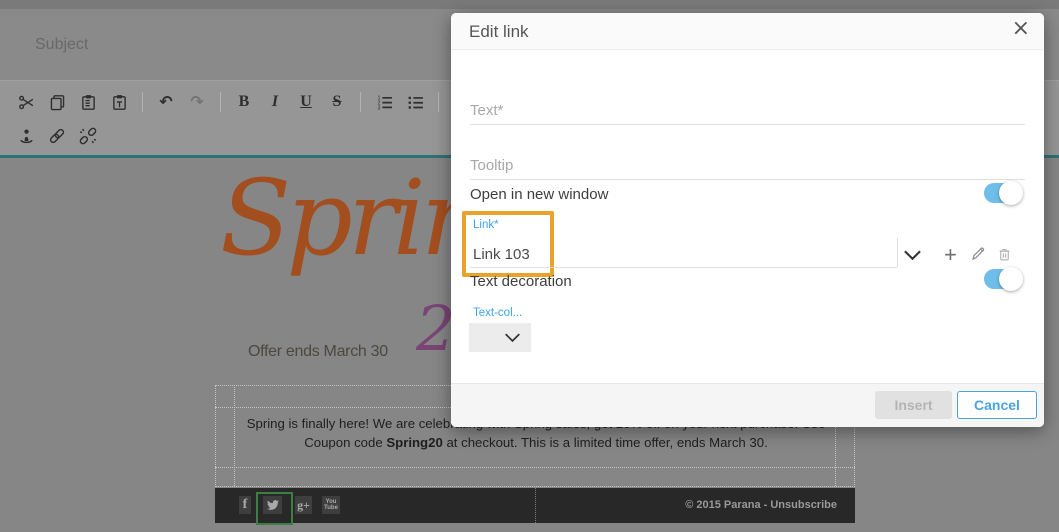 Image resolution: width=1059 pixels, height=532 pixels. Describe the element at coordinates (26, 136) in the screenshot. I see `anchor-icon` at that location.